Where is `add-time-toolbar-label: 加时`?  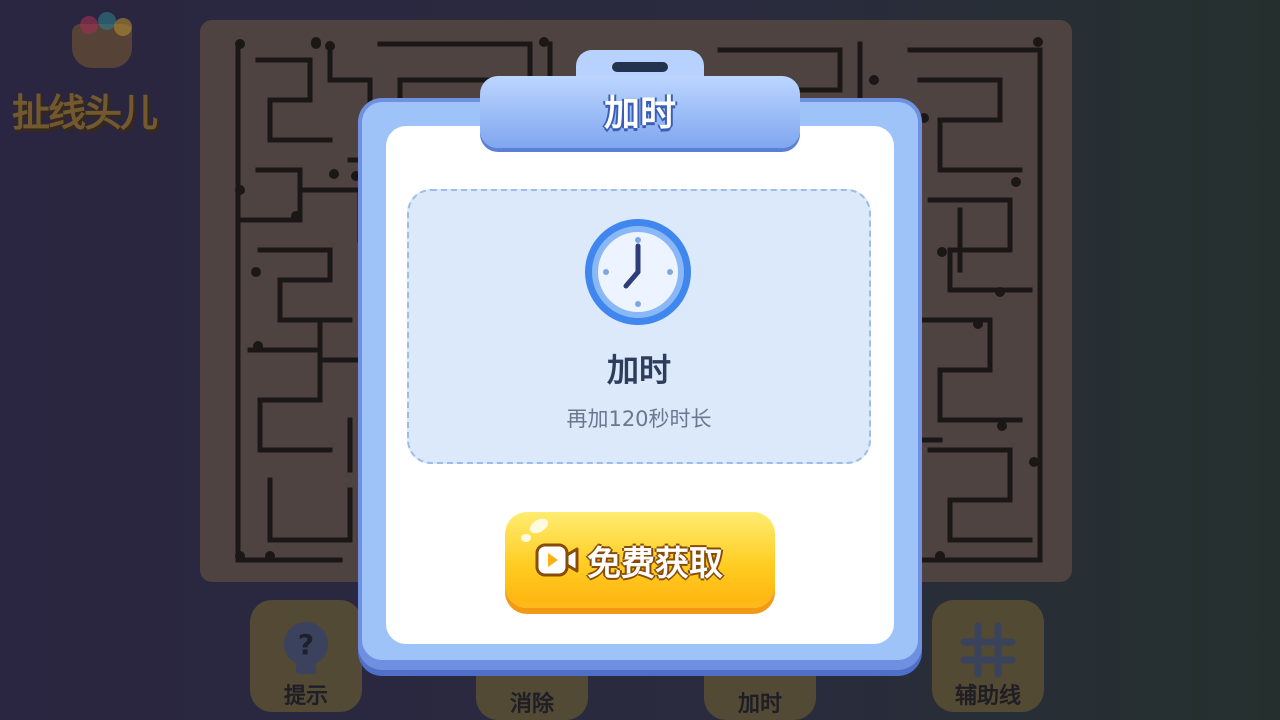
add-time-toolbar-label: 加时 is located at coordinates (759, 704).